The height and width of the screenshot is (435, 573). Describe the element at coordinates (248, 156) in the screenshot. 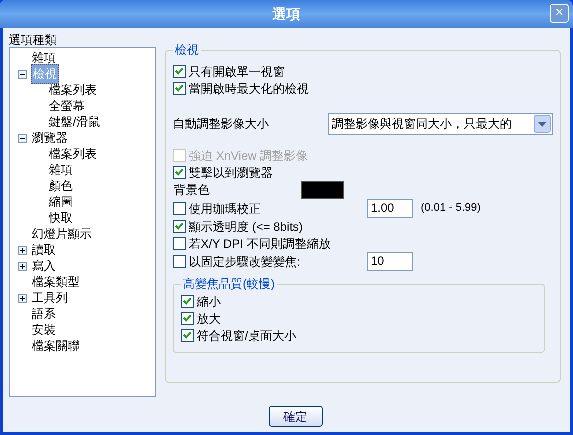

I see `checkbox-label: 強迫 XnView 調整影像` at that location.